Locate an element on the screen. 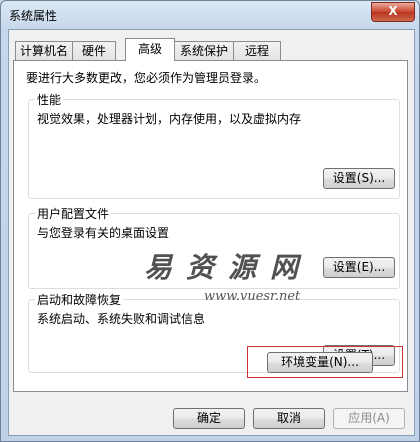 The image size is (420, 442). tab-computer-name: 计算机名 is located at coordinates (44, 50).